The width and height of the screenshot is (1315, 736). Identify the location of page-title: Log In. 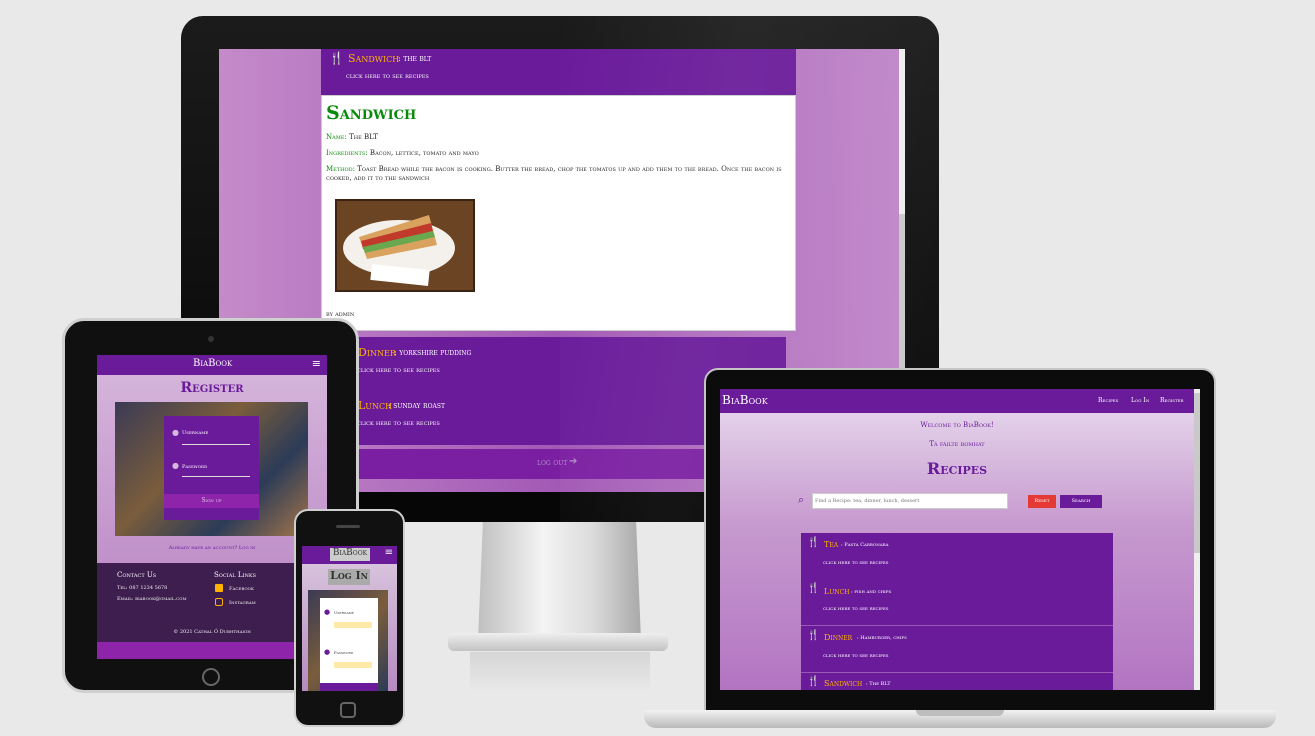
(349, 577).